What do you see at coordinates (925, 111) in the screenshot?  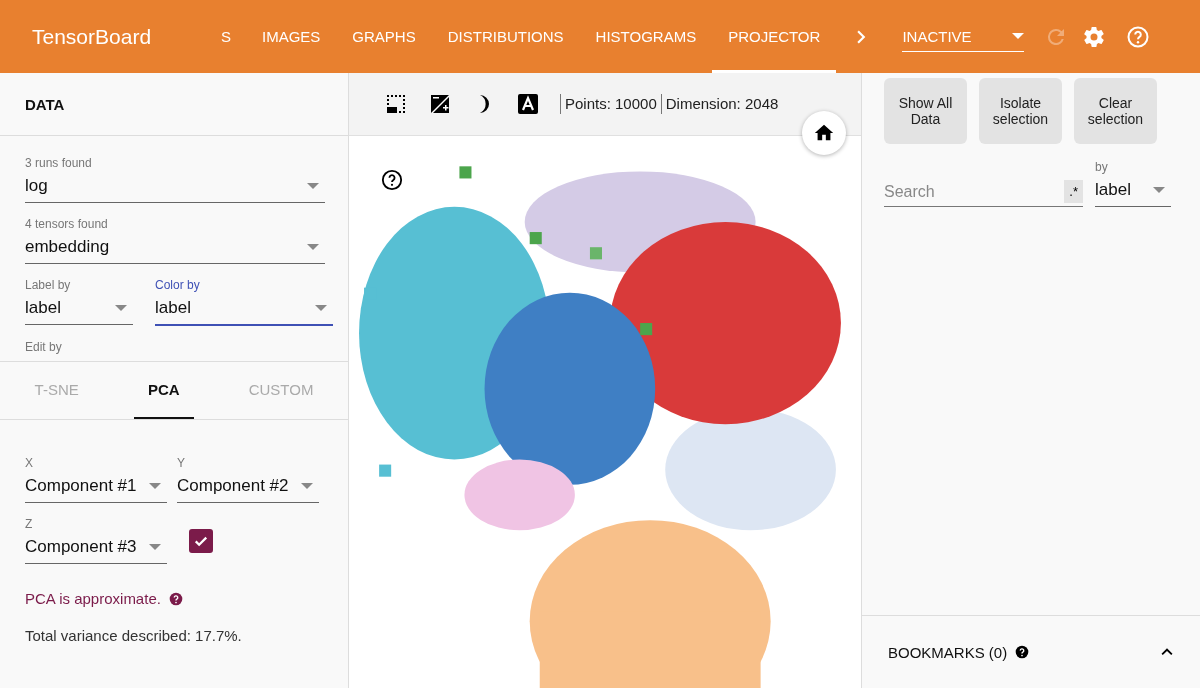 I see `action-button: Show All Data` at bounding box center [925, 111].